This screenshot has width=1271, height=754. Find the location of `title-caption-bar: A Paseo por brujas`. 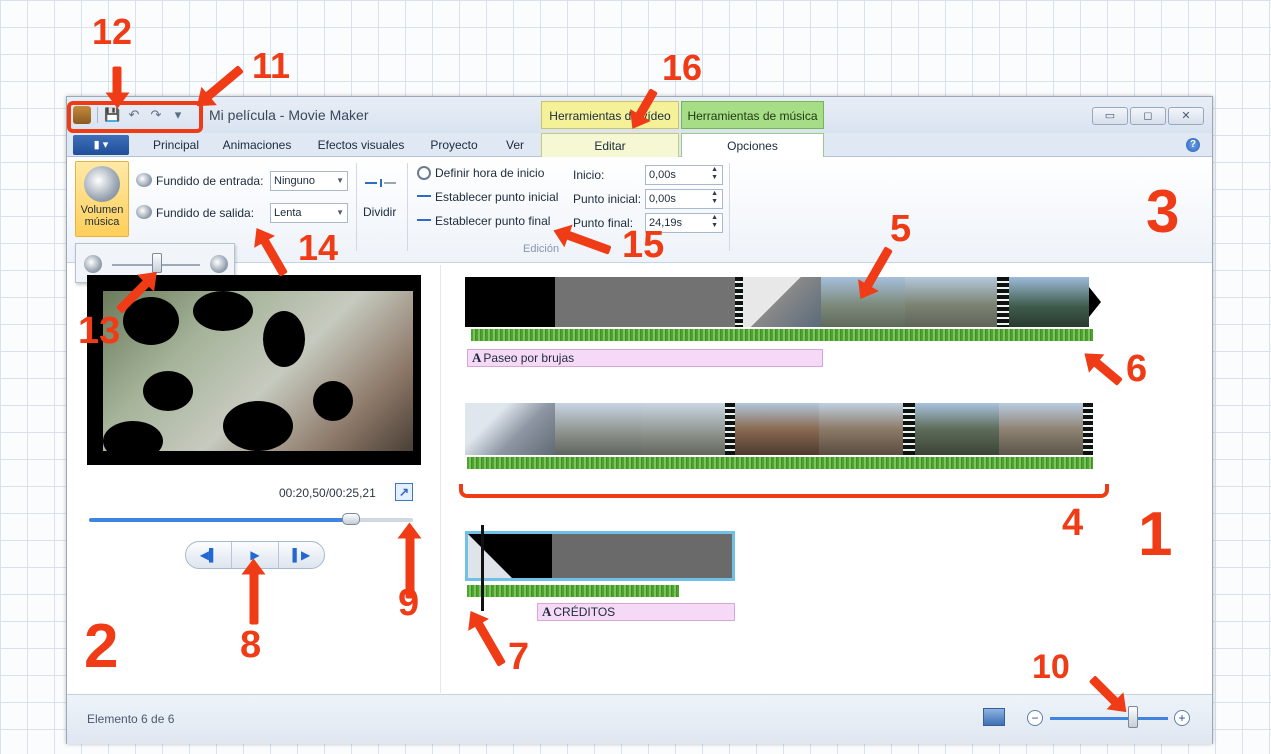

title-caption-bar: A Paseo por brujas is located at coordinates (645, 358).